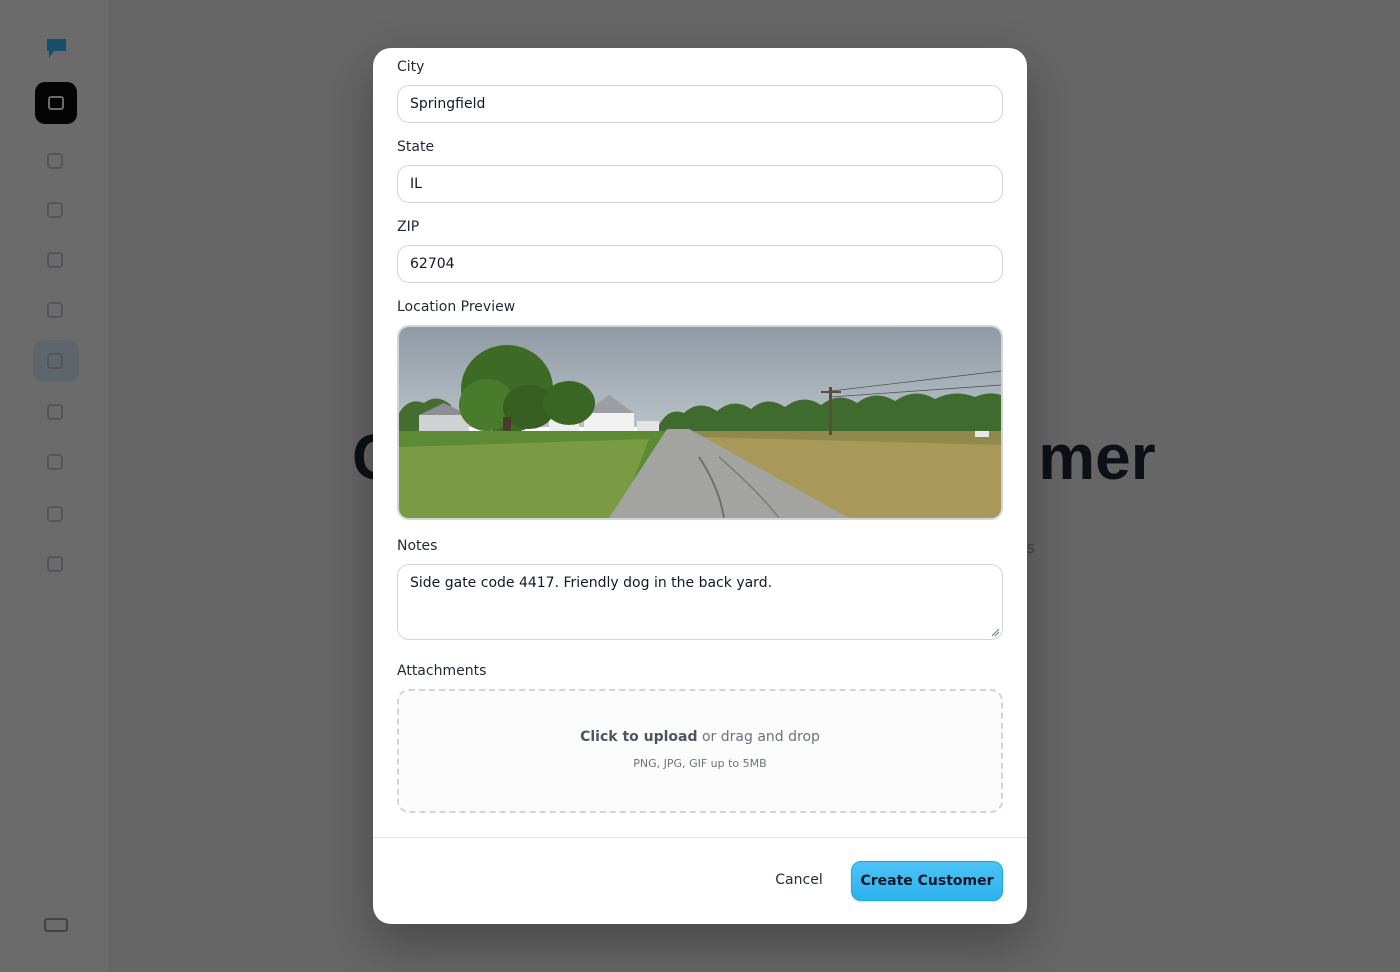 Image resolution: width=1400 pixels, height=972 pixels. Describe the element at coordinates (927, 881) in the screenshot. I see `create-customer-button: Create Customer` at that location.